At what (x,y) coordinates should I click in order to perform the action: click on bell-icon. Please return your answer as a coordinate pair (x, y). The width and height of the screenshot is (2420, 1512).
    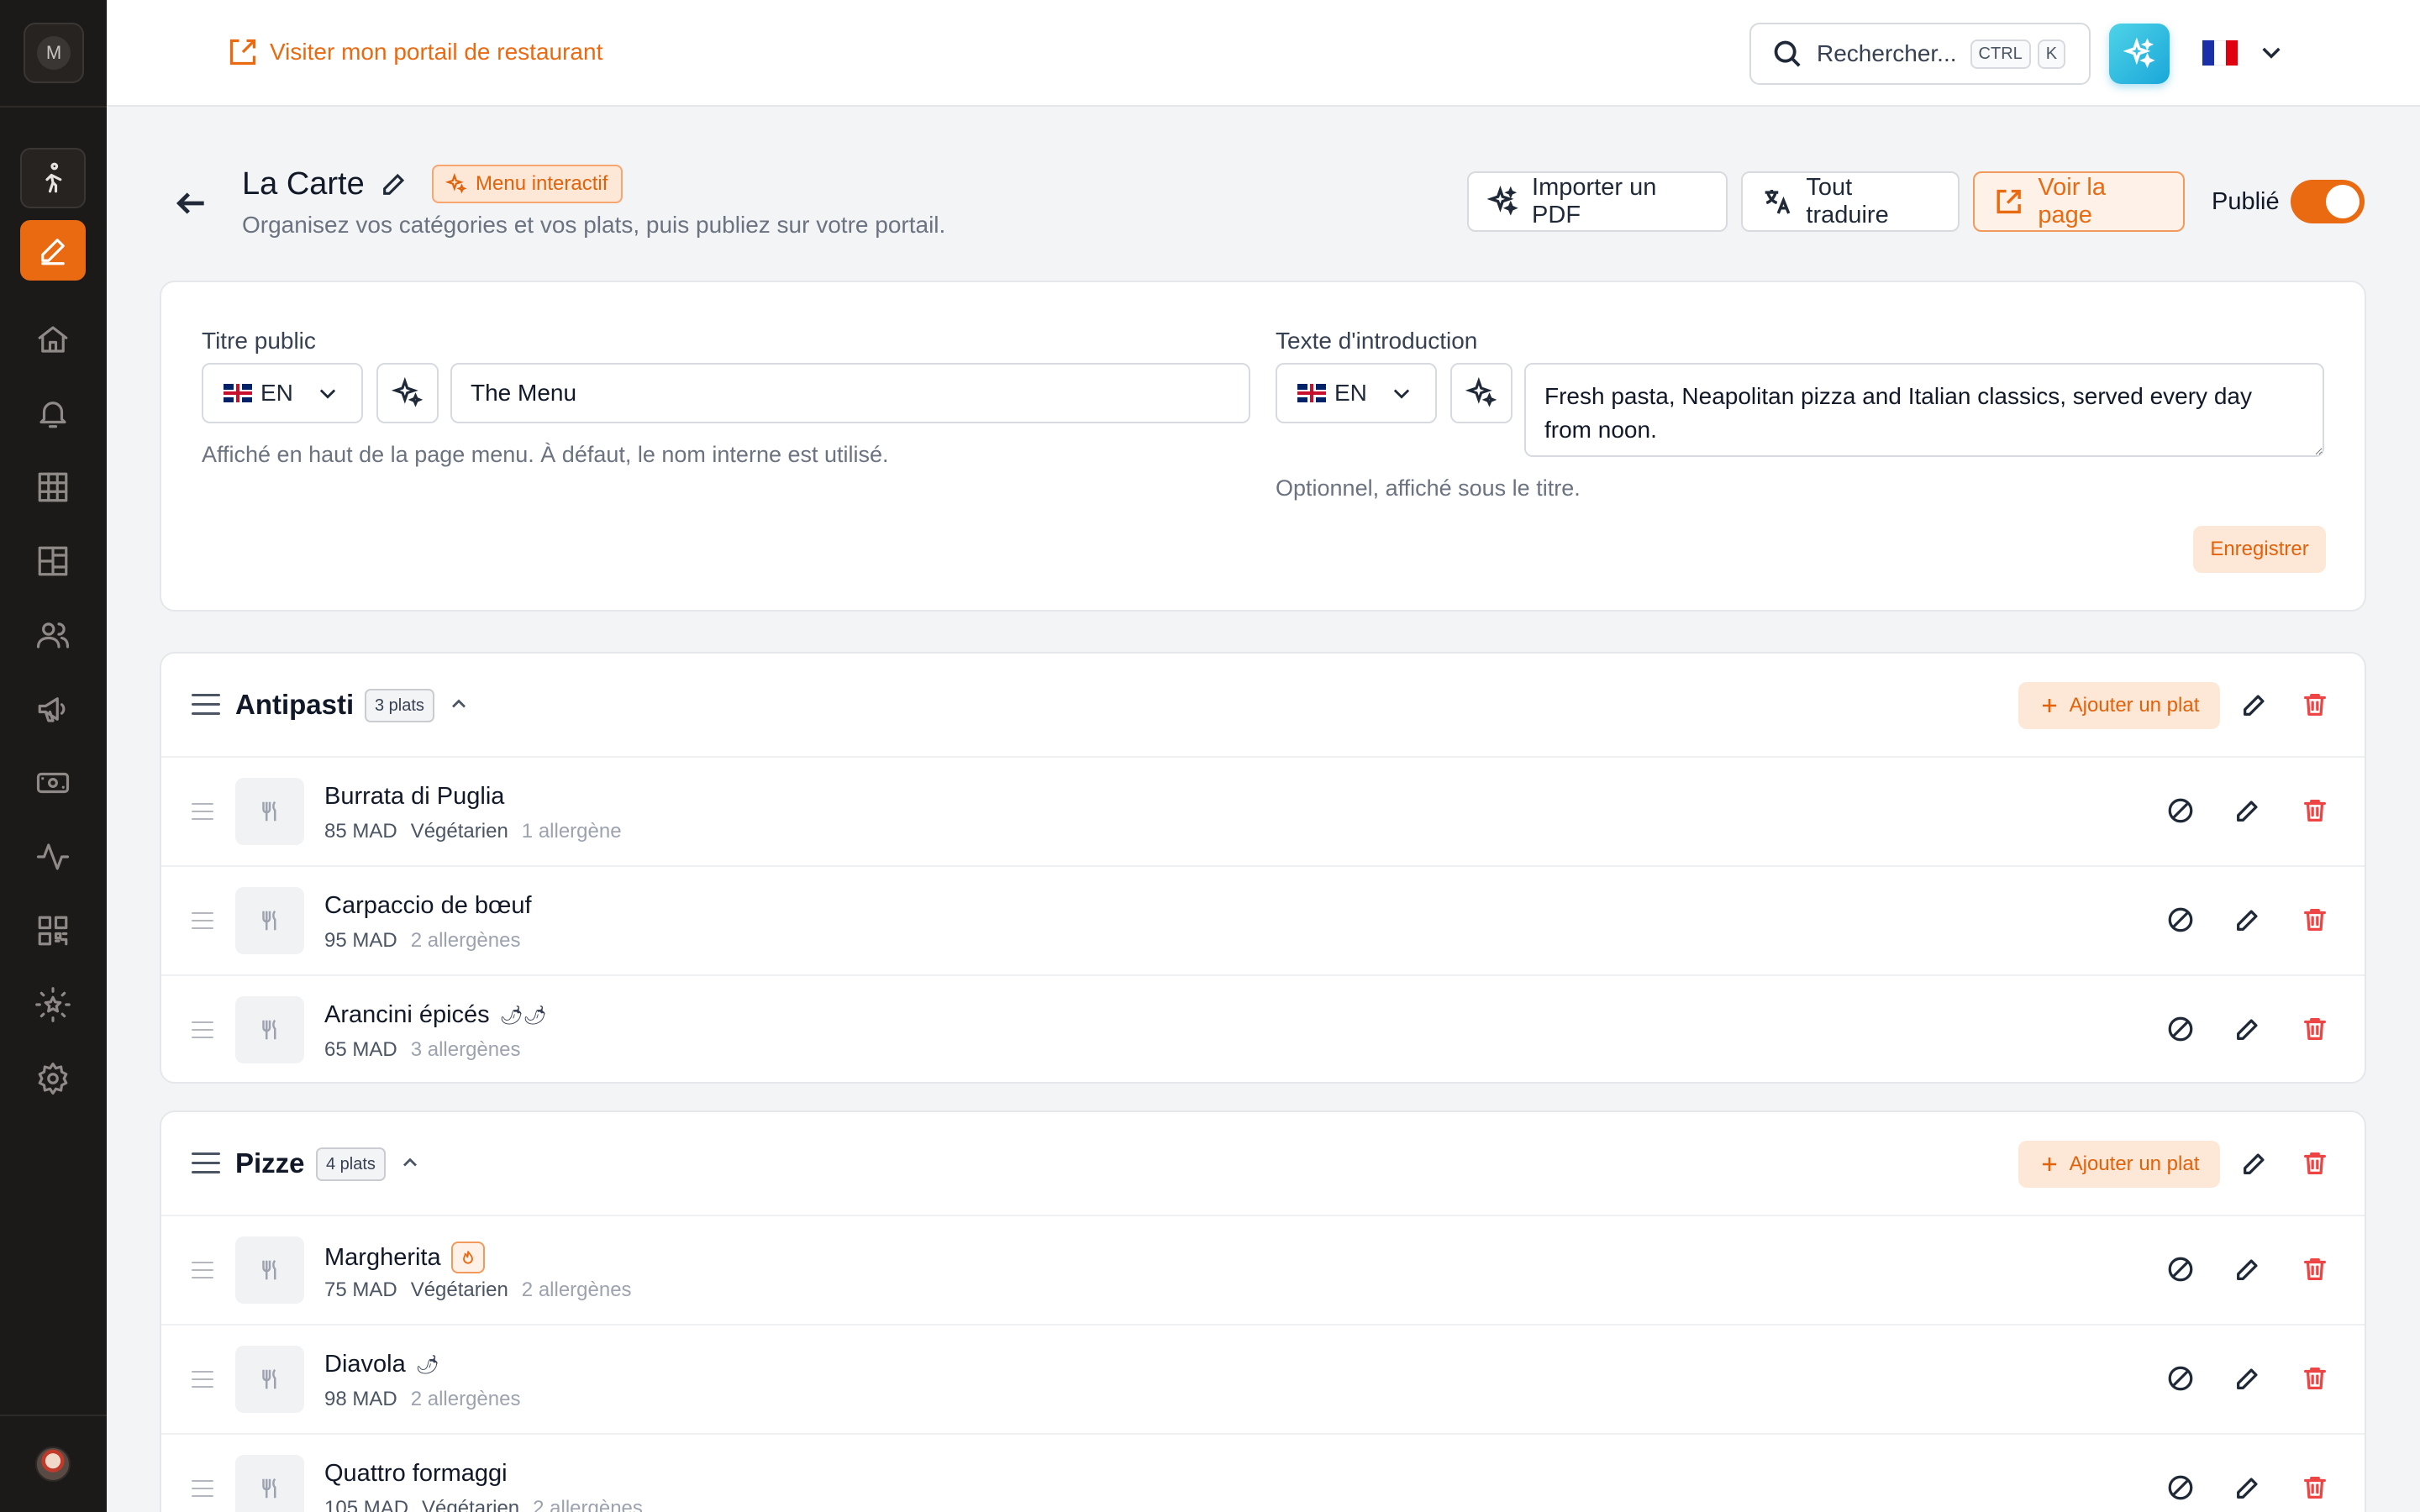
    Looking at the image, I should click on (52, 415).